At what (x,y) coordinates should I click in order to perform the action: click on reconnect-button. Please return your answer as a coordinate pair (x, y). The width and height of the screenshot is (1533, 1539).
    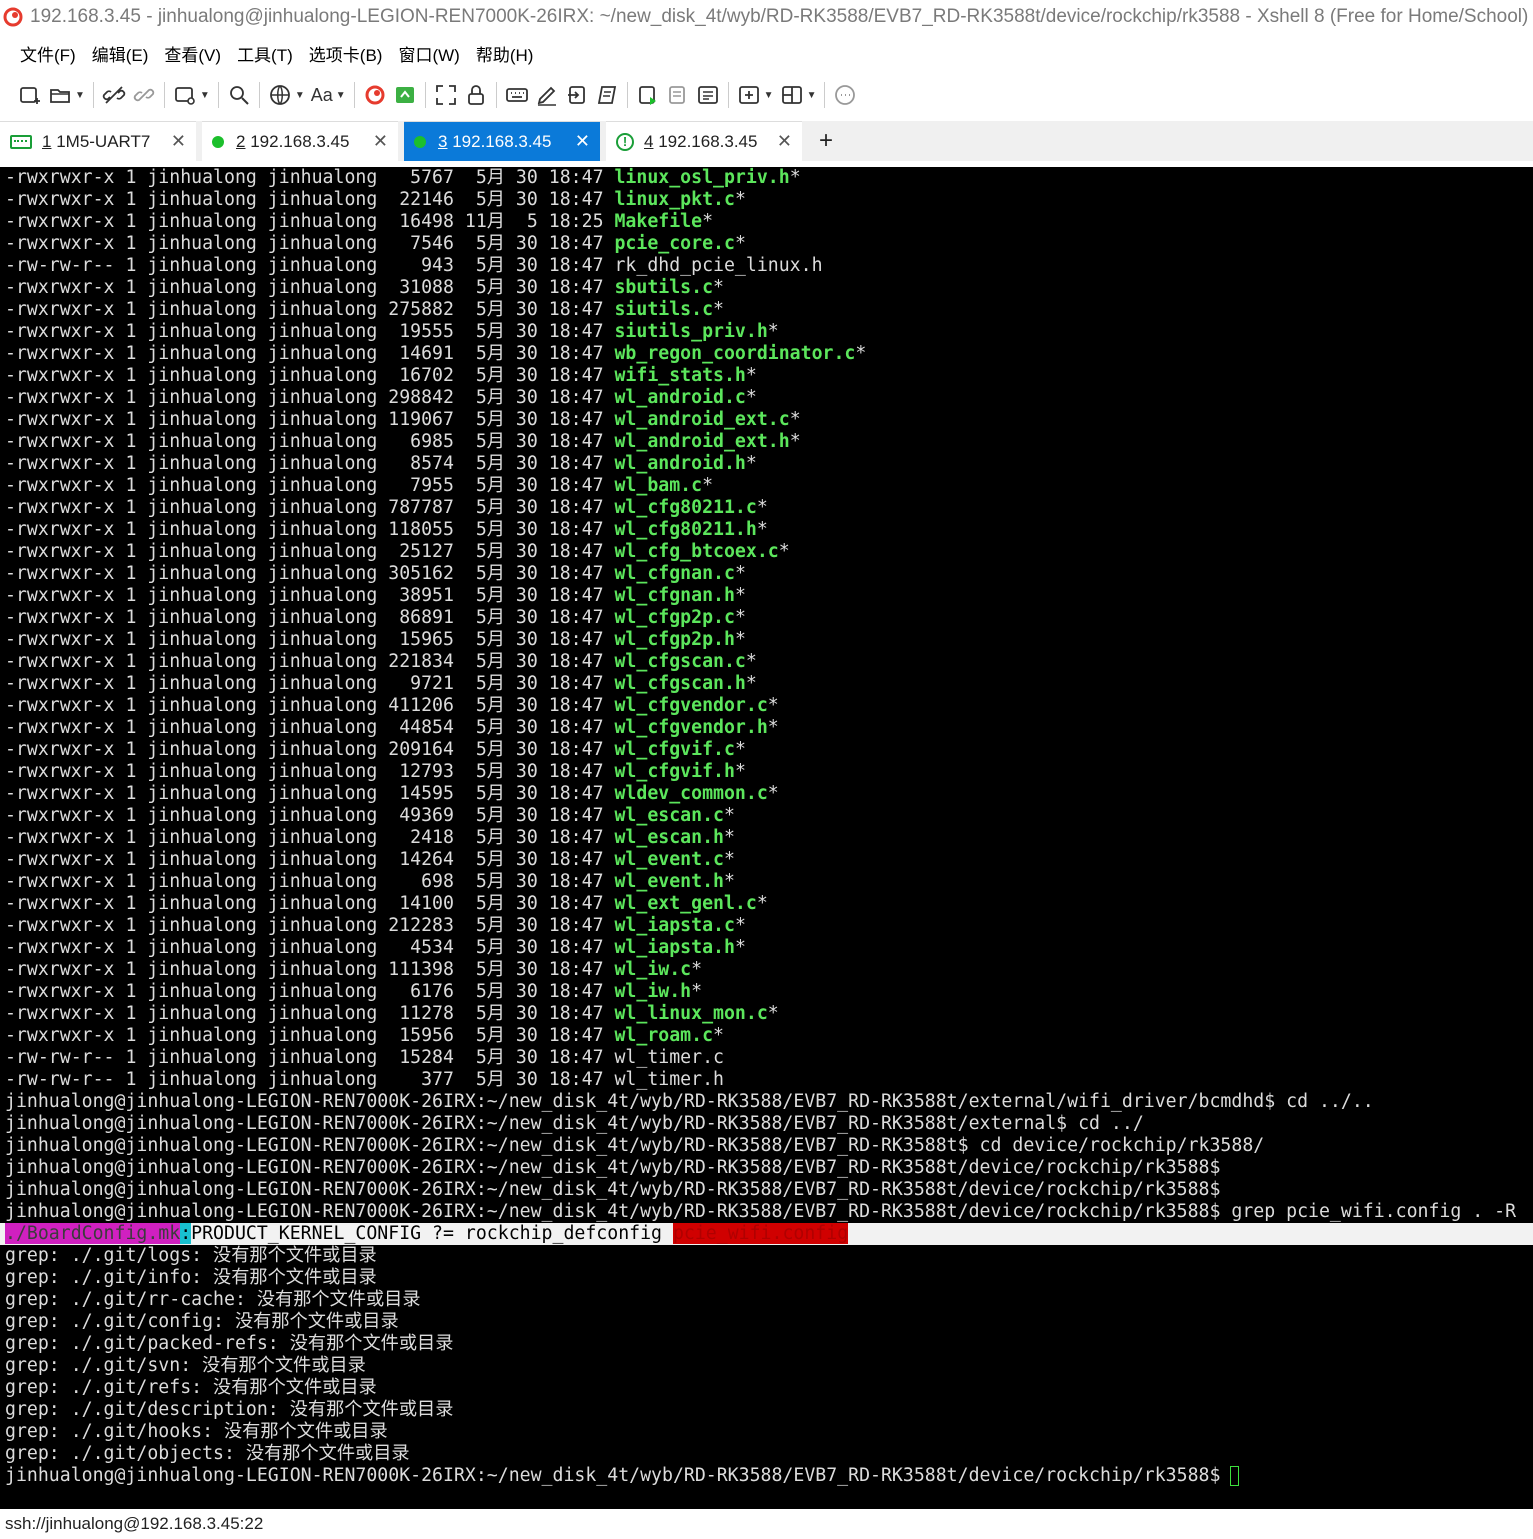
    Looking at the image, I should click on (144, 95).